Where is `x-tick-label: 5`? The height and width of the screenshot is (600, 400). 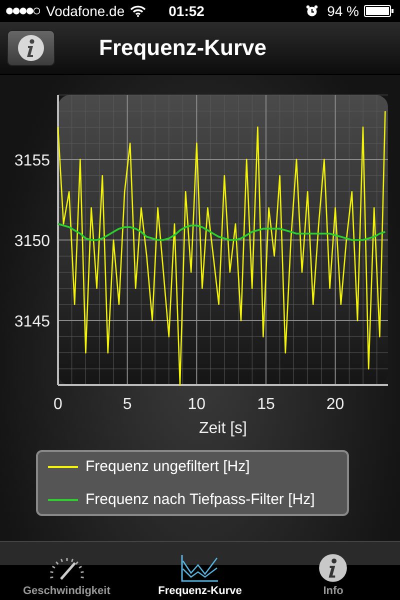 x-tick-label: 5 is located at coordinates (127, 404).